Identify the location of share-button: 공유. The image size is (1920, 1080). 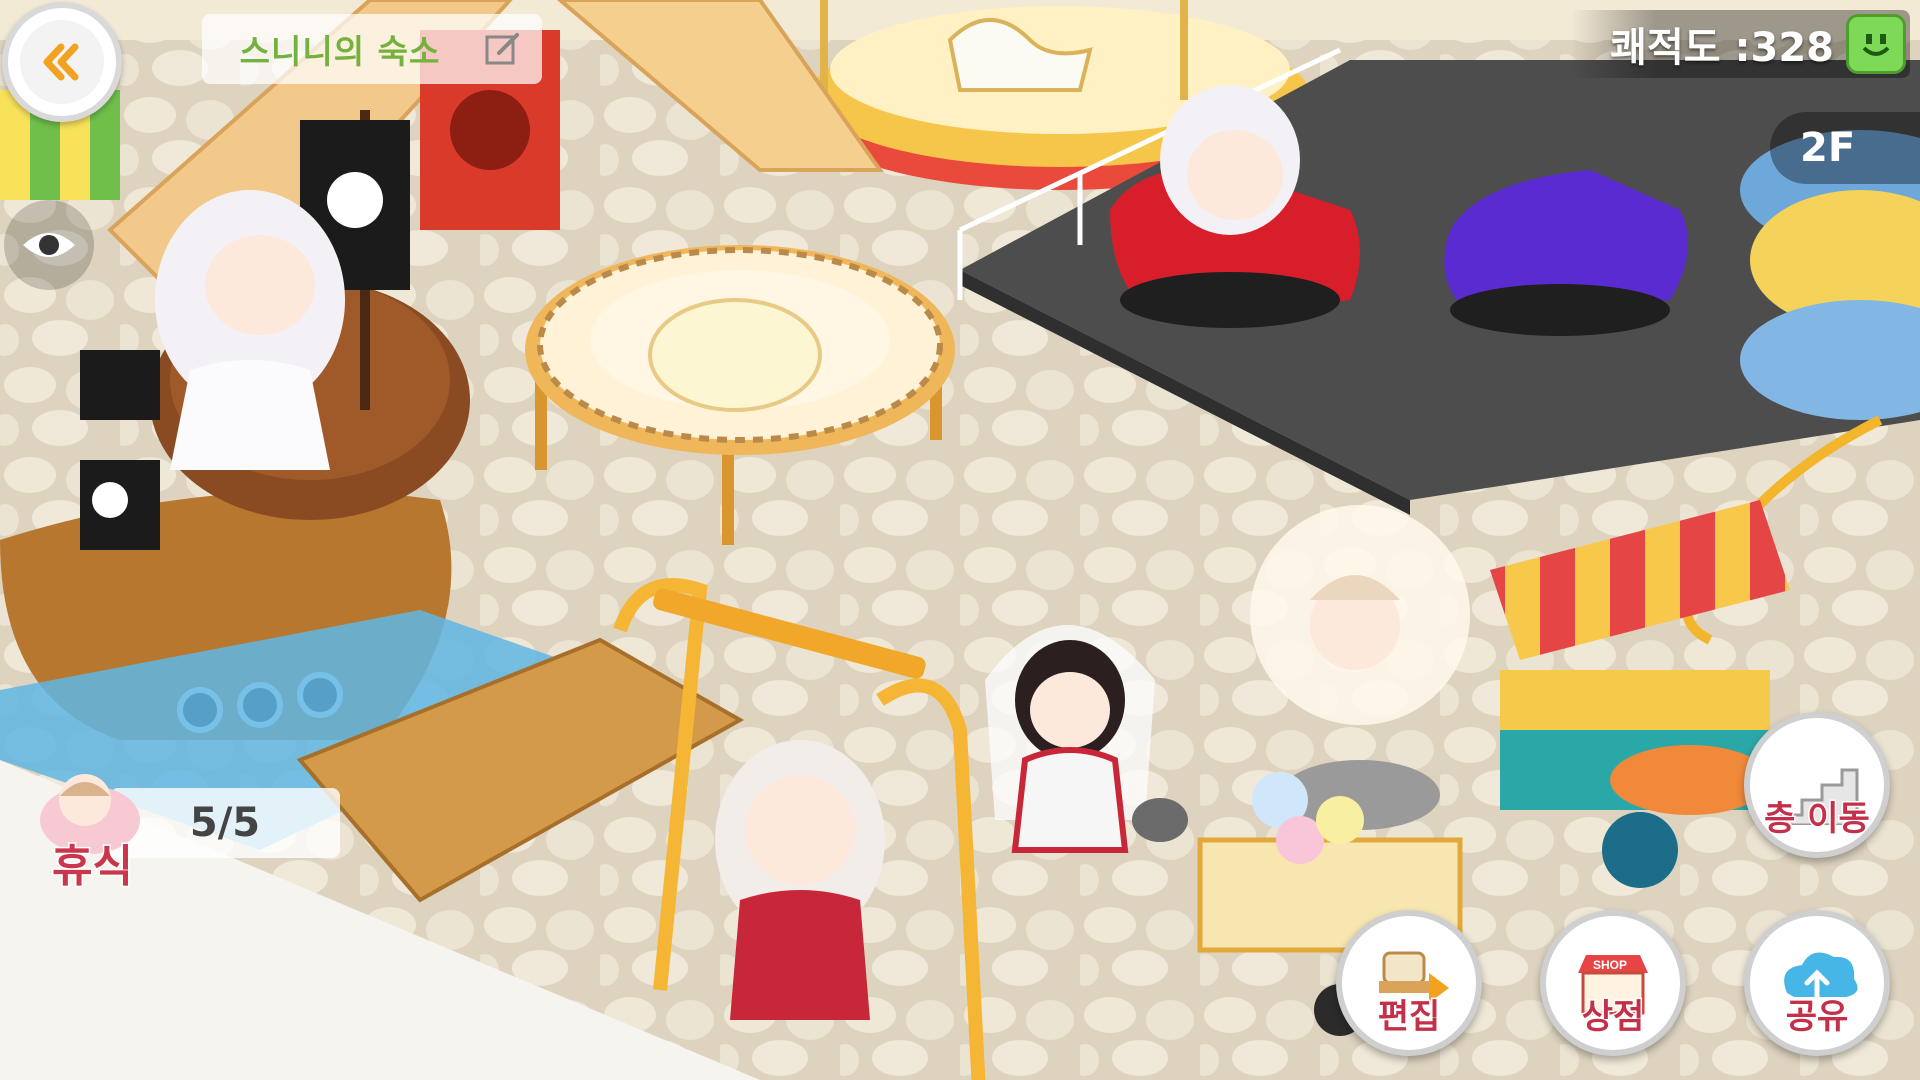
(1817, 983).